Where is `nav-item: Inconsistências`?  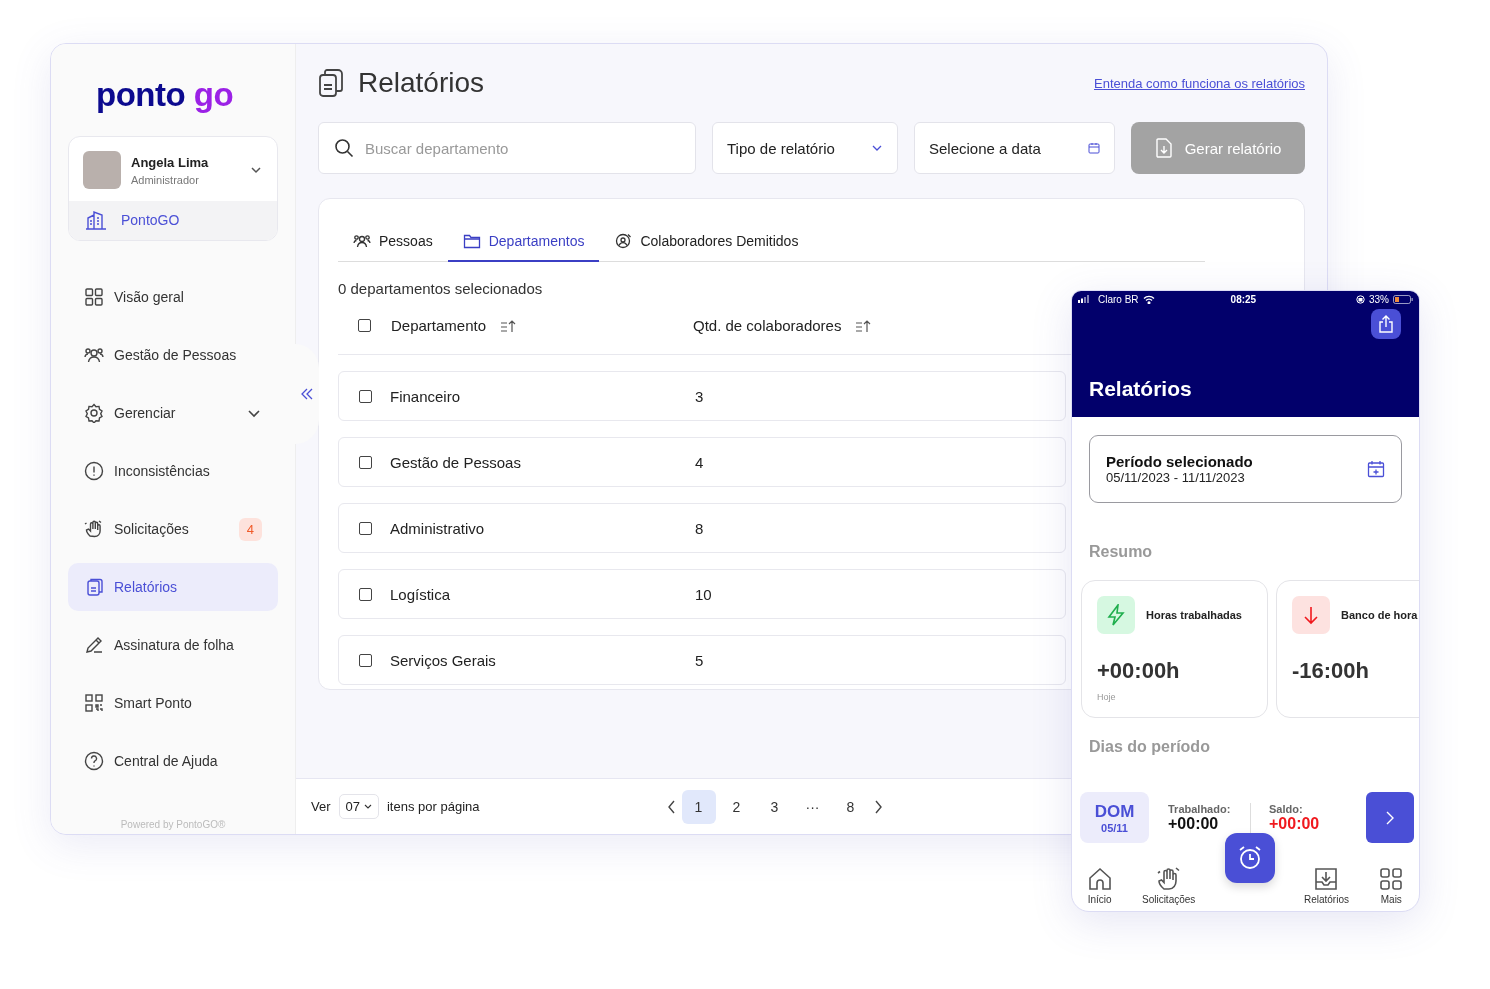
nav-item: Inconsistências is located at coordinates (173, 471).